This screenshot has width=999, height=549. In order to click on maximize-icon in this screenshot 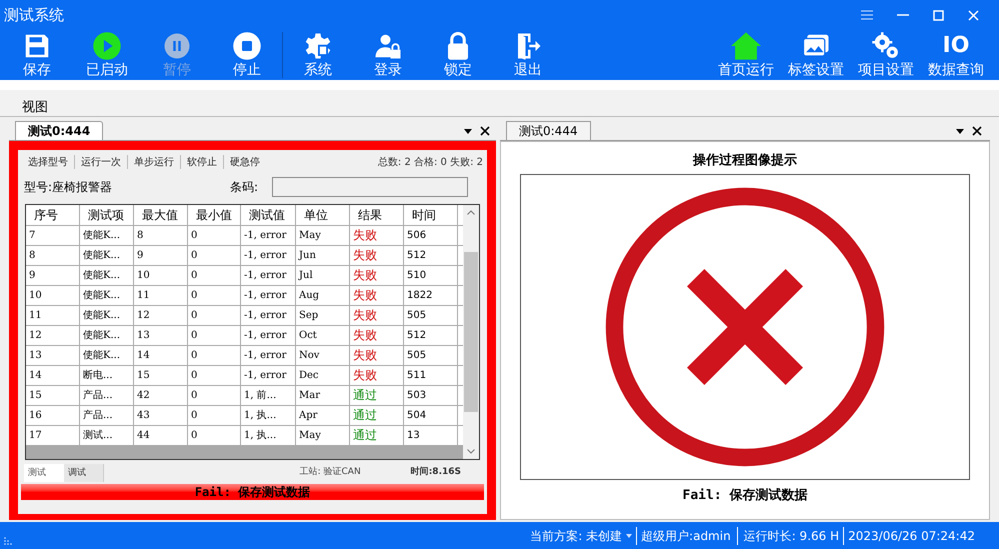, I will do `click(938, 15)`.